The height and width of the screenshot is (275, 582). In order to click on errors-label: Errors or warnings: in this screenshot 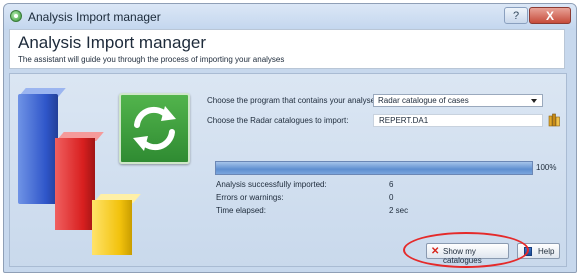, I will do `click(250, 197)`.